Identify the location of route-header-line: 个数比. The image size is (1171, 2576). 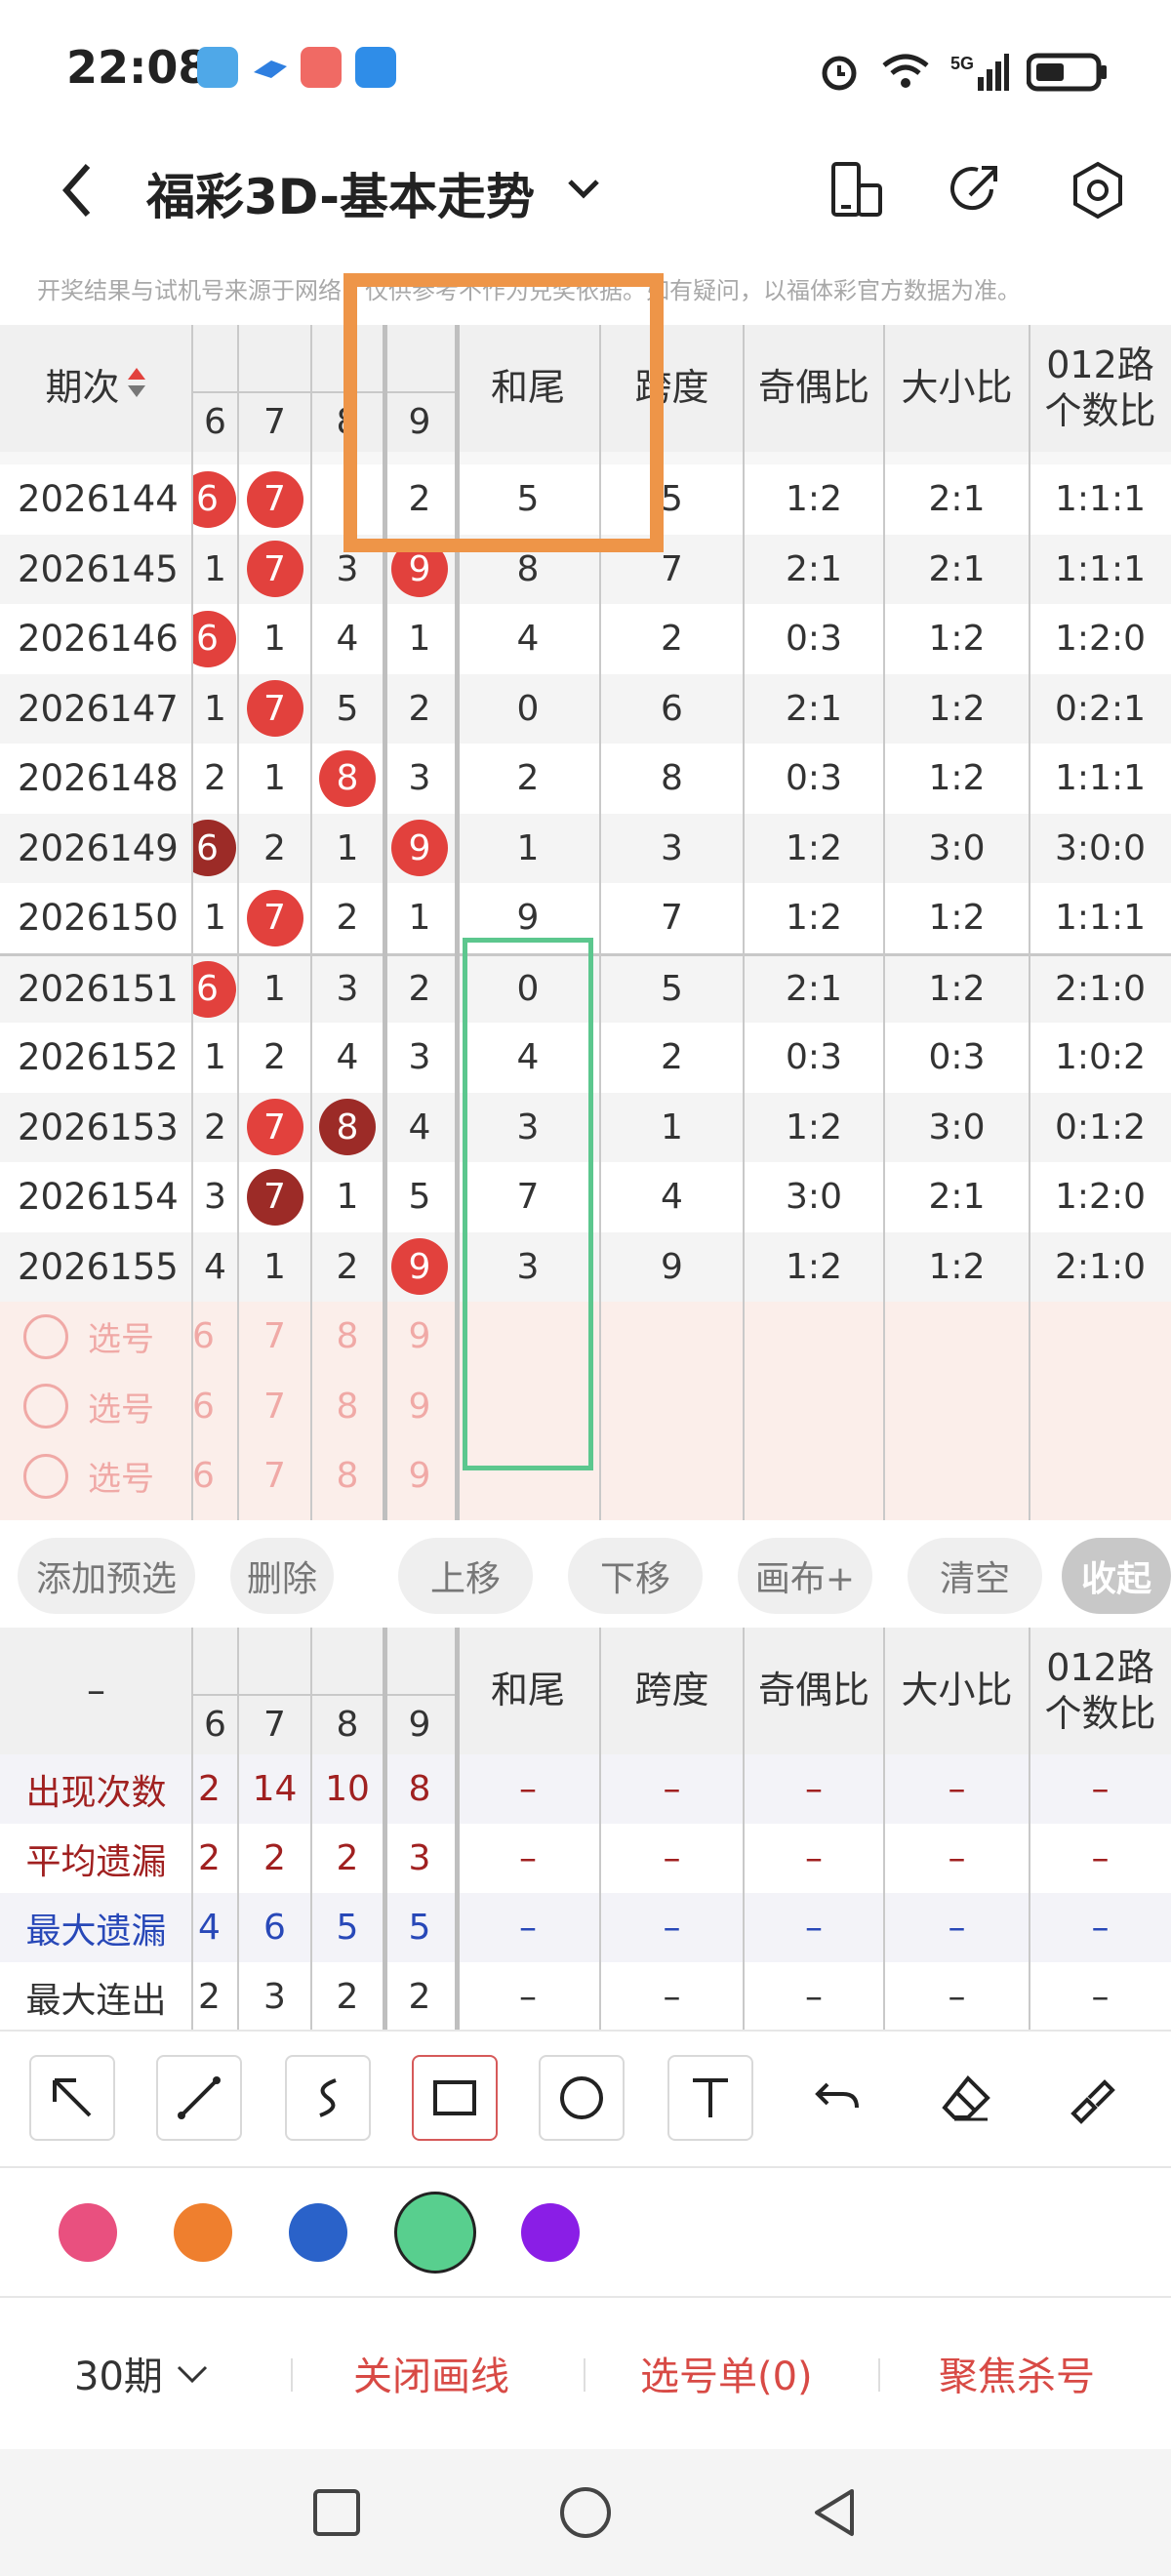
(1100, 1713).